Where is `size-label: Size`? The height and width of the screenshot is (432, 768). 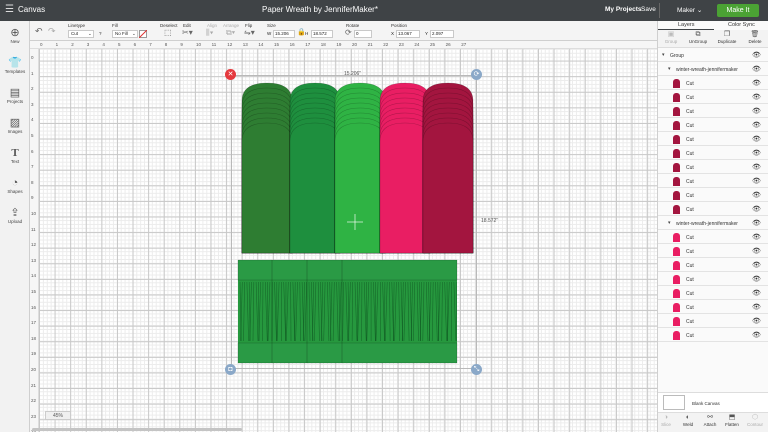 size-label: Size is located at coordinates (271, 25).